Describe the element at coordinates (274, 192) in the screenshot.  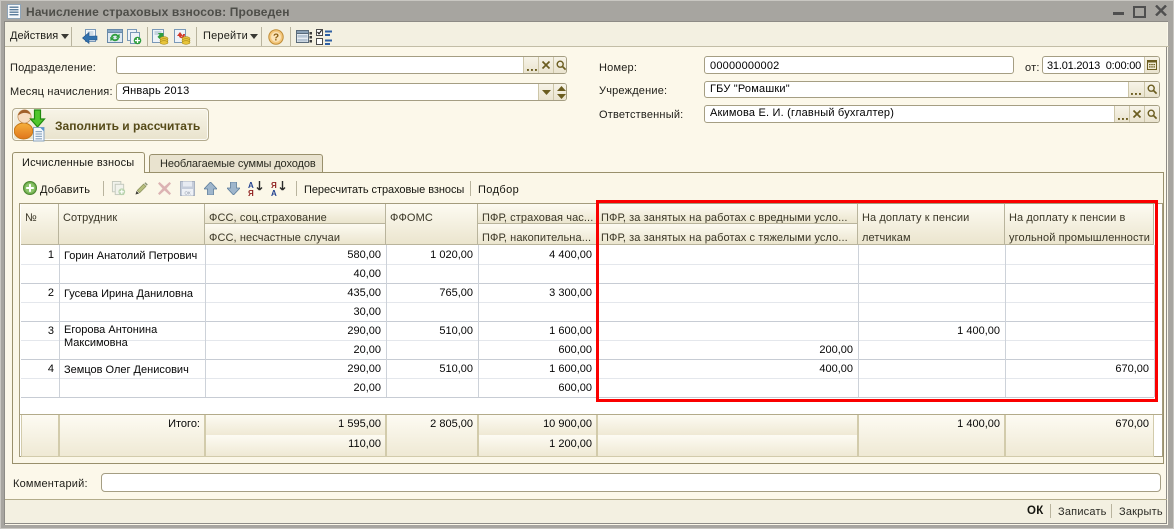
I see `svg-text: А` at that location.